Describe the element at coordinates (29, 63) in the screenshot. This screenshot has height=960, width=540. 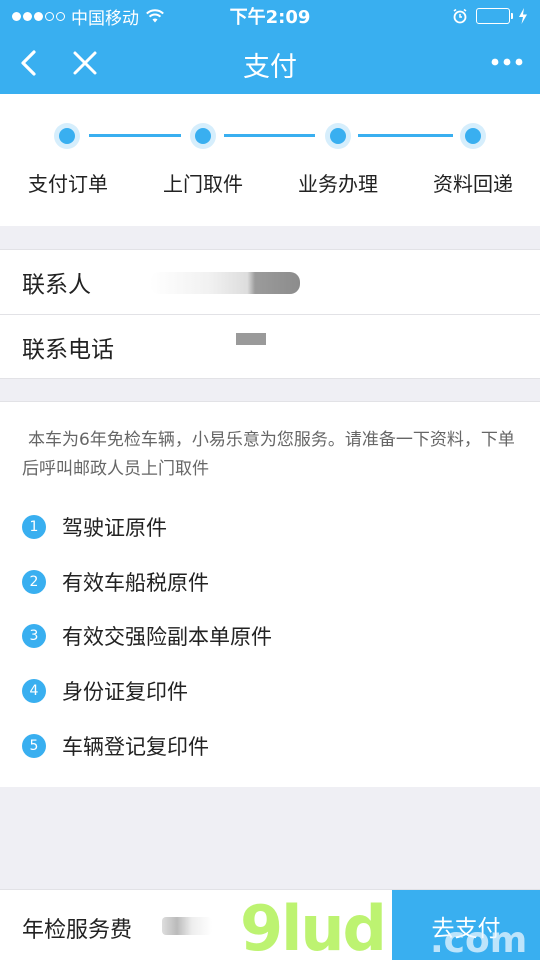
I see `back-chevron-icon` at that location.